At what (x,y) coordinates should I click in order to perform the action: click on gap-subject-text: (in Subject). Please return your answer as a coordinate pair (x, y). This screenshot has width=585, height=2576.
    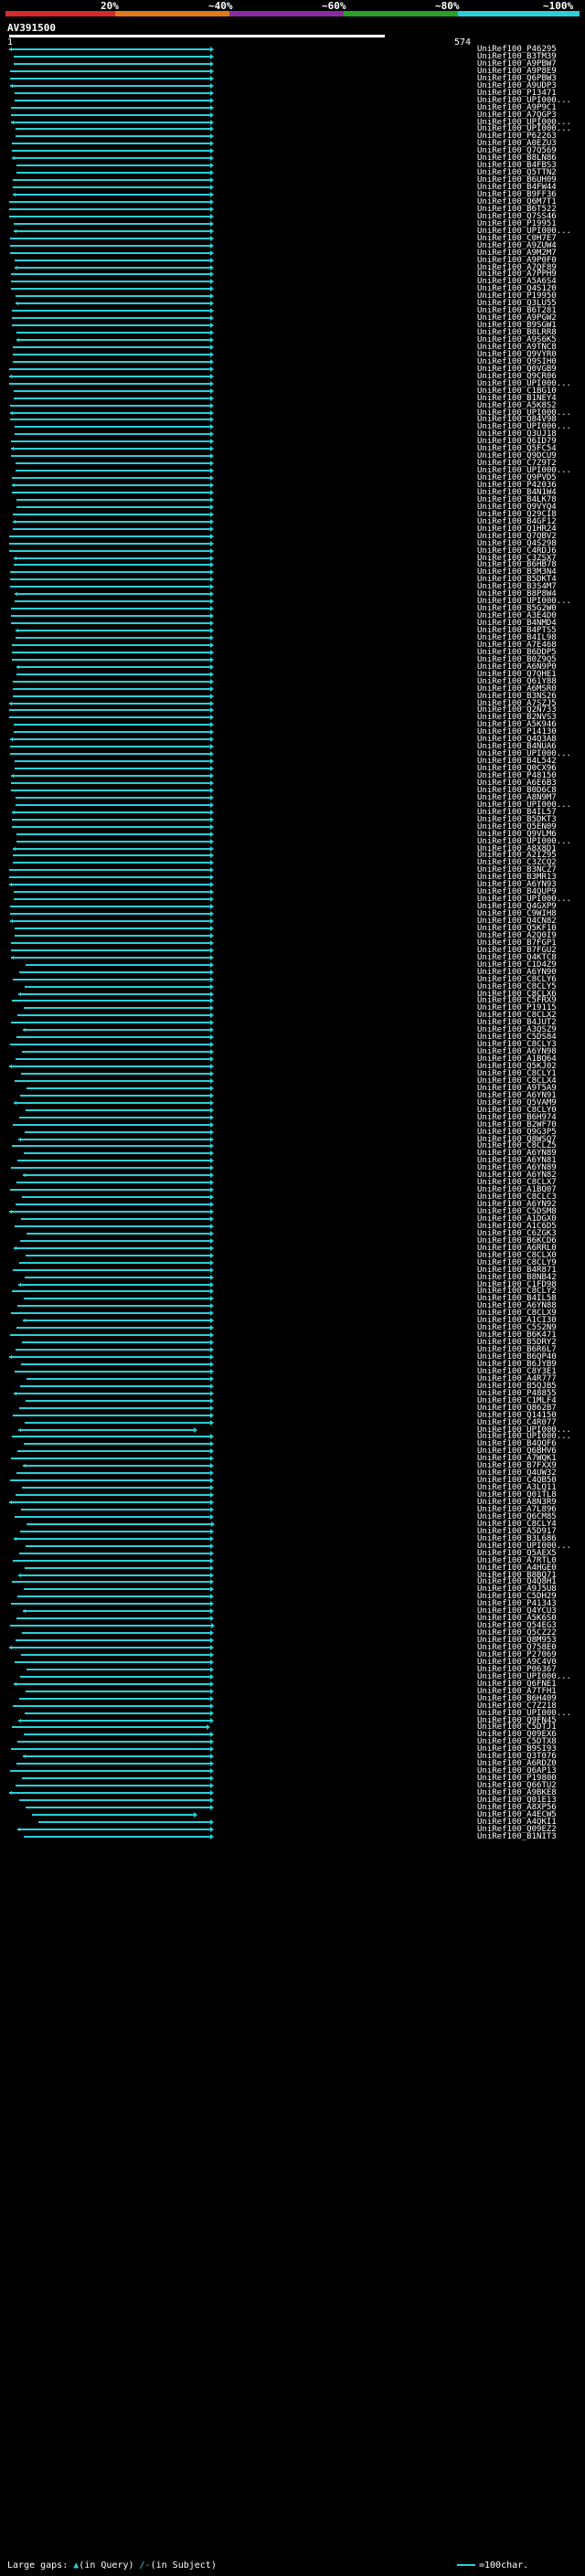
    Looking at the image, I should click on (184, 2565).